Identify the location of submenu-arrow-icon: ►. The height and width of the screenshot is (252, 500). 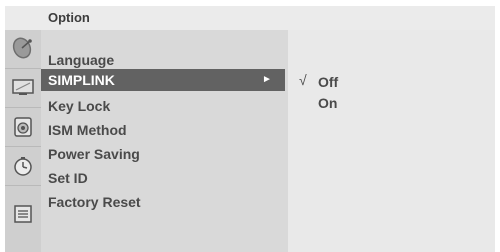
(267, 79).